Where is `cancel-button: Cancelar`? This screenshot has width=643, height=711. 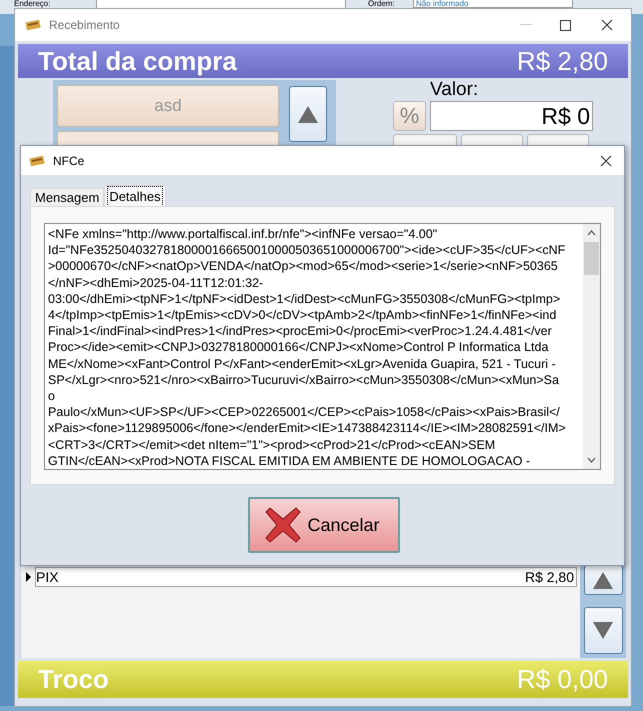
cancel-button: Cancelar is located at coordinates (324, 525).